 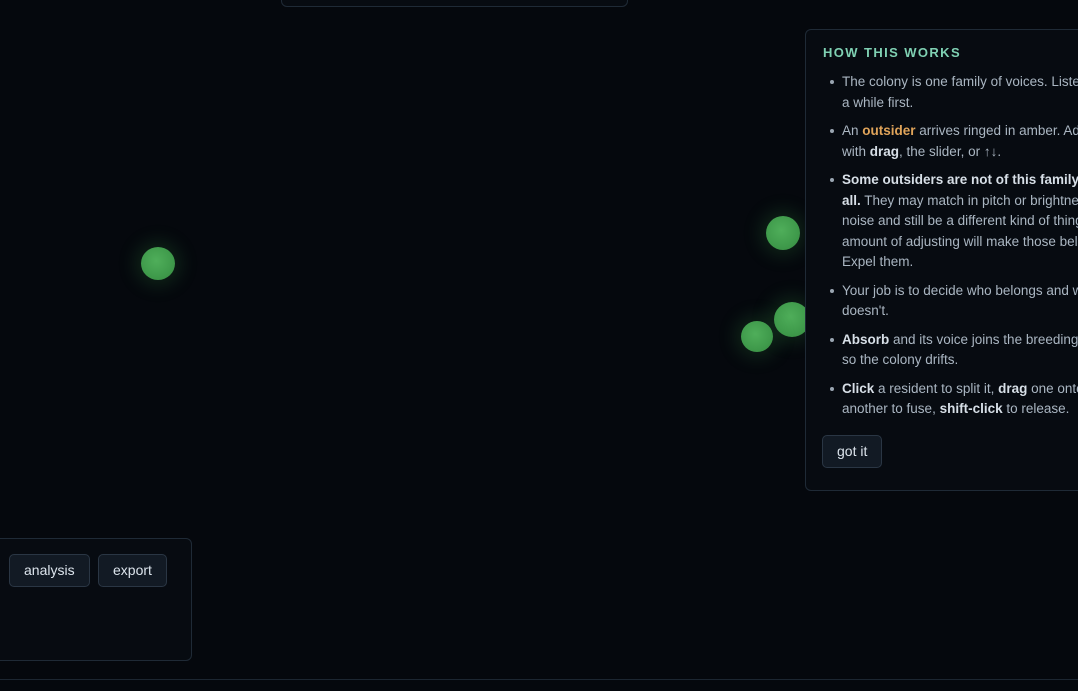 I want to click on analysis-button: analysis, so click(x=49, y=570).